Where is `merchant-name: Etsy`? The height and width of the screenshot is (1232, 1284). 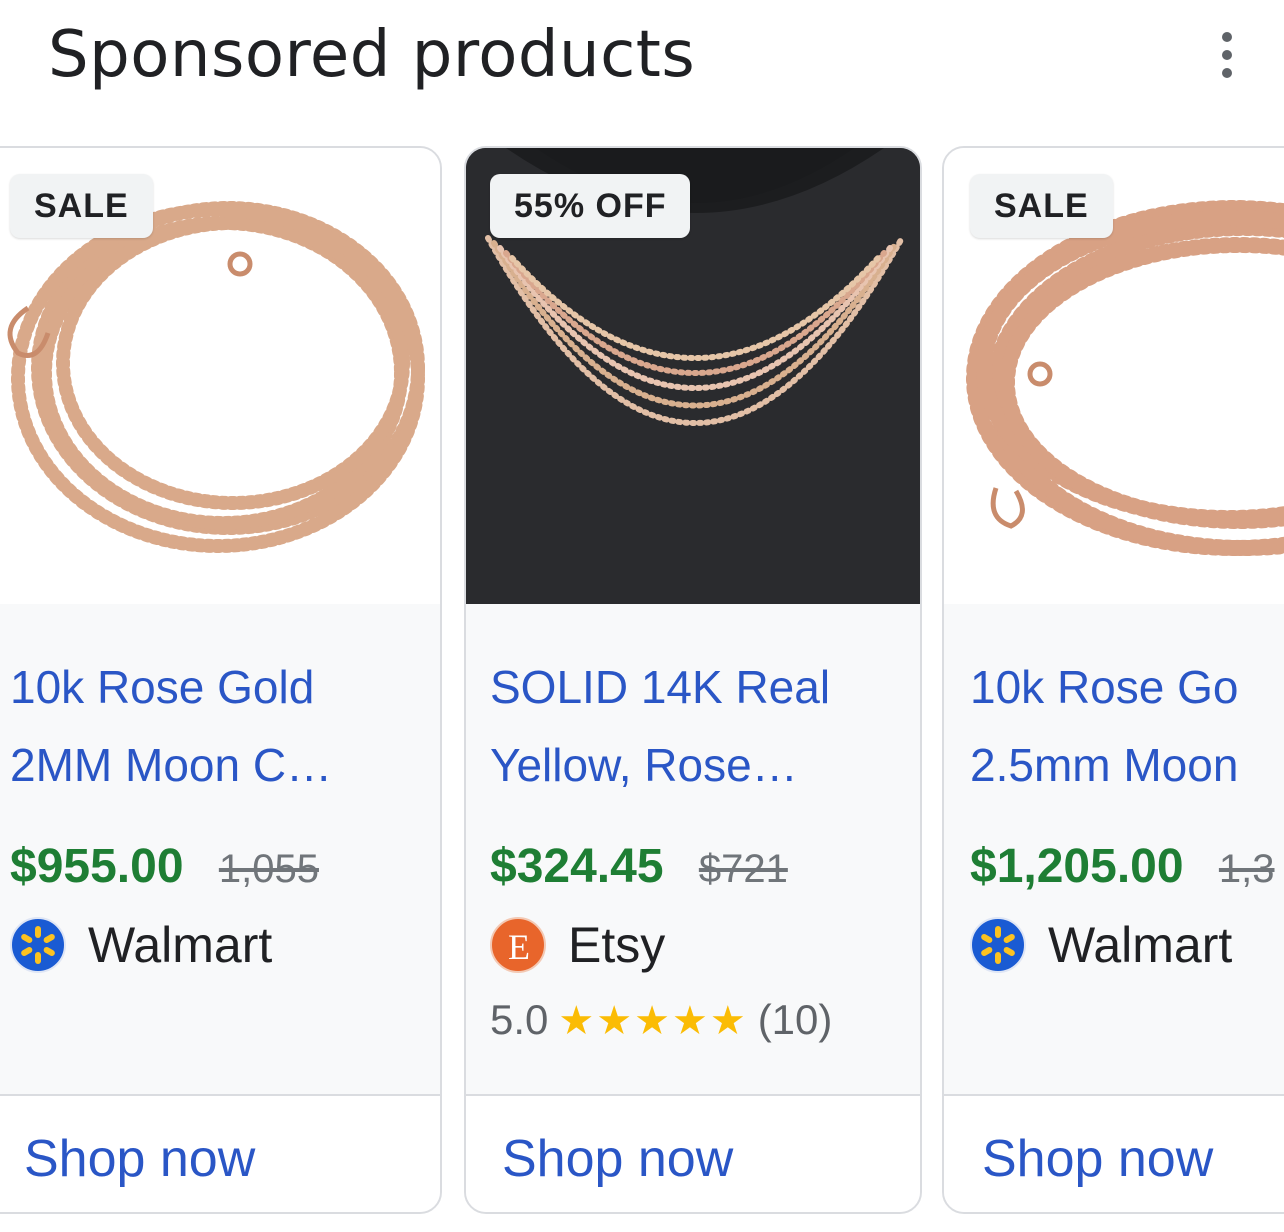 merchant-name: Etsy is located at coordinates (617, 945).